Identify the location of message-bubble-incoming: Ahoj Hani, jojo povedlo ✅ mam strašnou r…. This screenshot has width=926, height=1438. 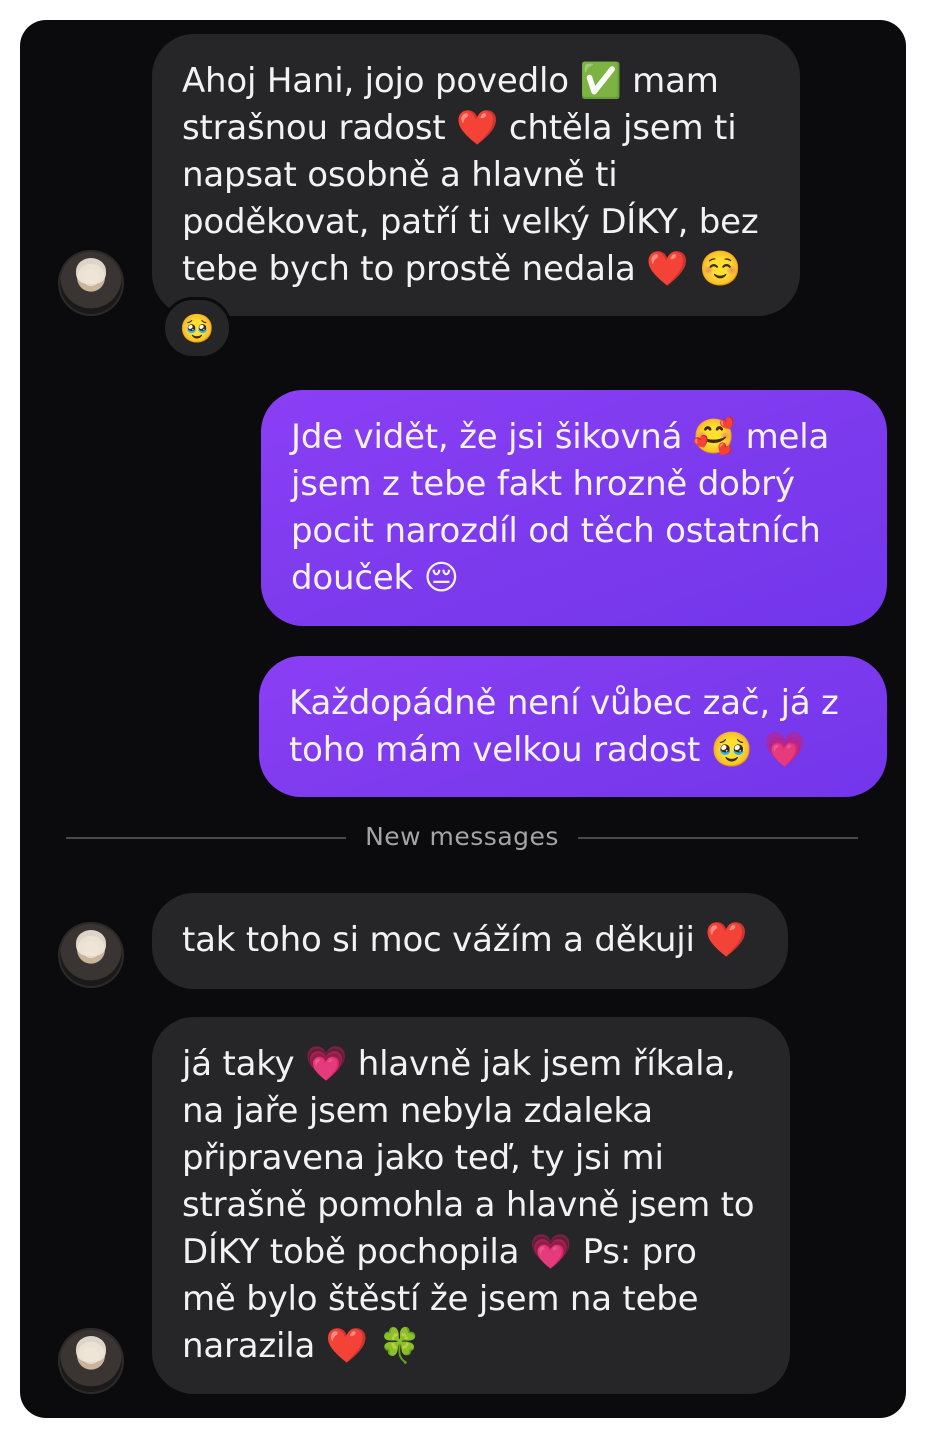
(476, 175).